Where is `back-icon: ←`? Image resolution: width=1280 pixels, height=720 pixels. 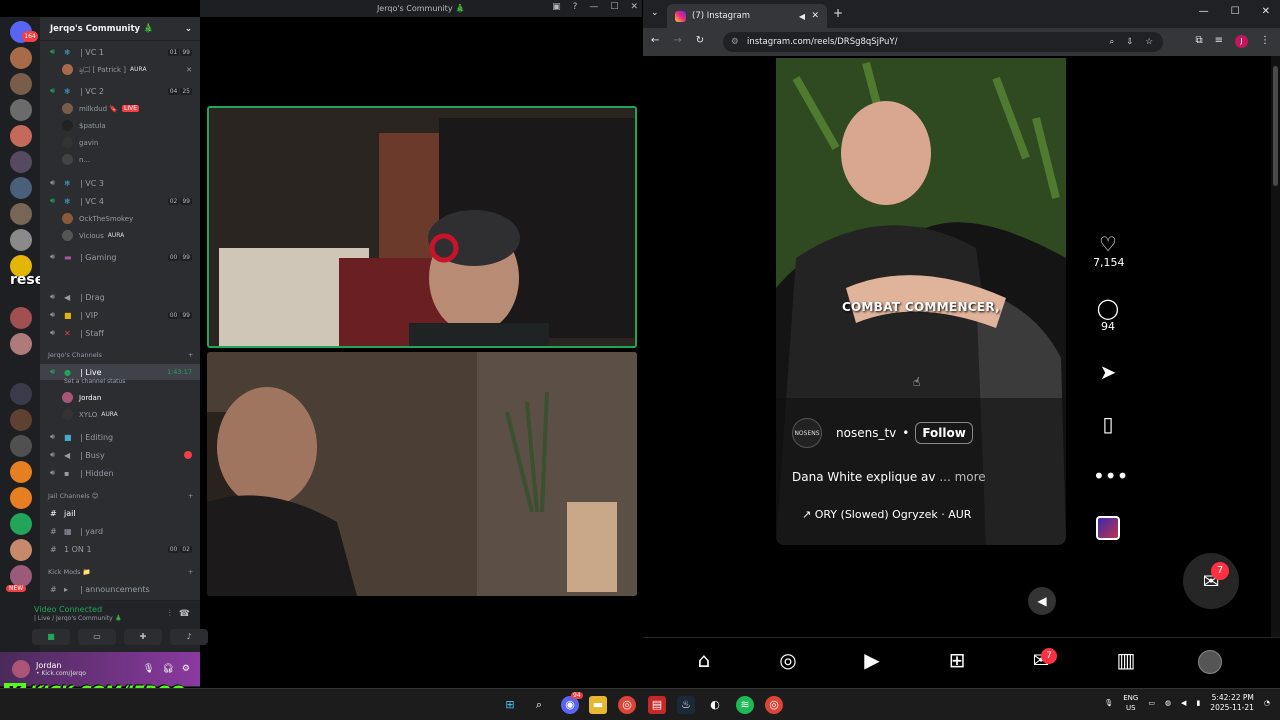
back-icon: ← is located at coordinates (655, 40).